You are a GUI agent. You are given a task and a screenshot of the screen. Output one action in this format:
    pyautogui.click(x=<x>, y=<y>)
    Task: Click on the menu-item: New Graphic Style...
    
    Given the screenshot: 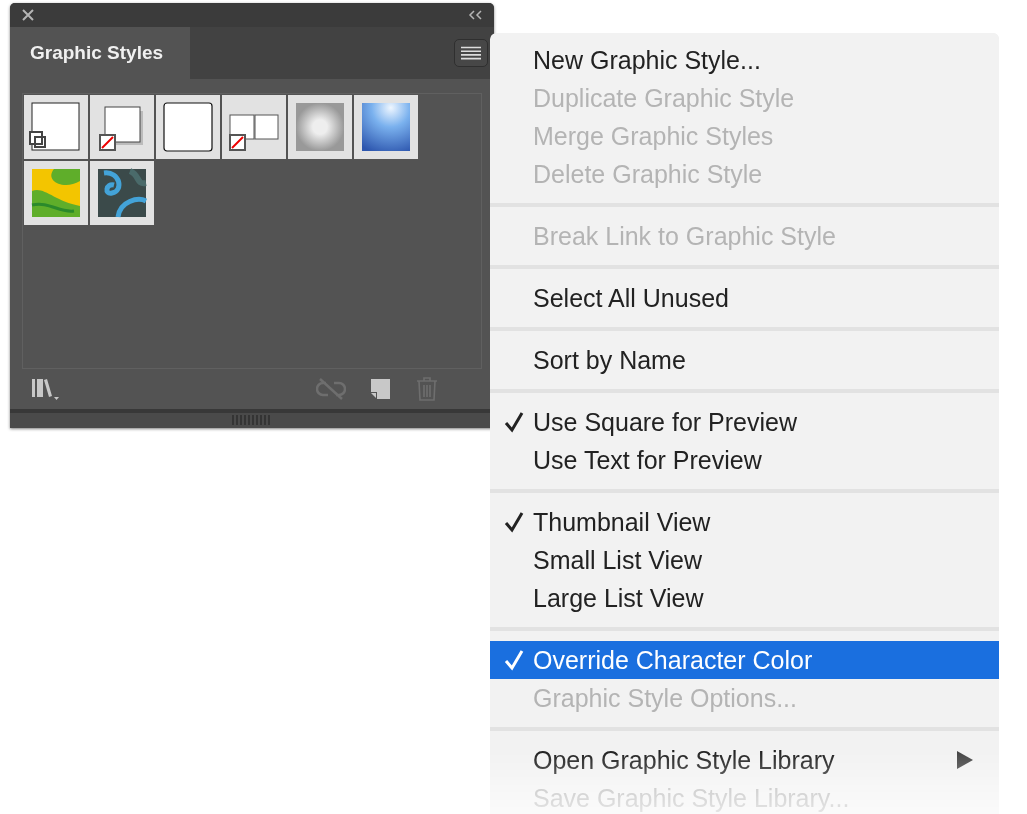 What is the action you would take?
    pyautogui.click(x=744, y=60)
    